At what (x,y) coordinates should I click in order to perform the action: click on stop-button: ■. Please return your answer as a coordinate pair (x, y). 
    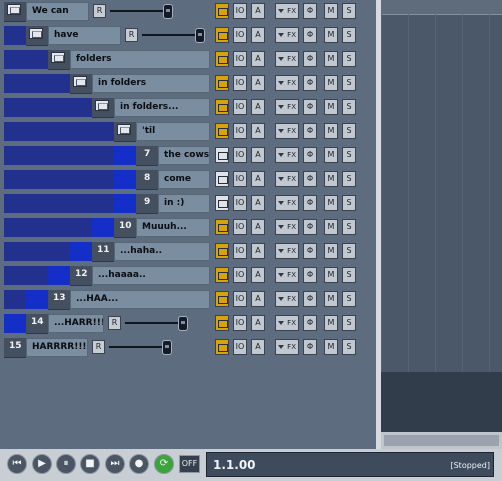
    Looking at the image, I should click on (90, 464).